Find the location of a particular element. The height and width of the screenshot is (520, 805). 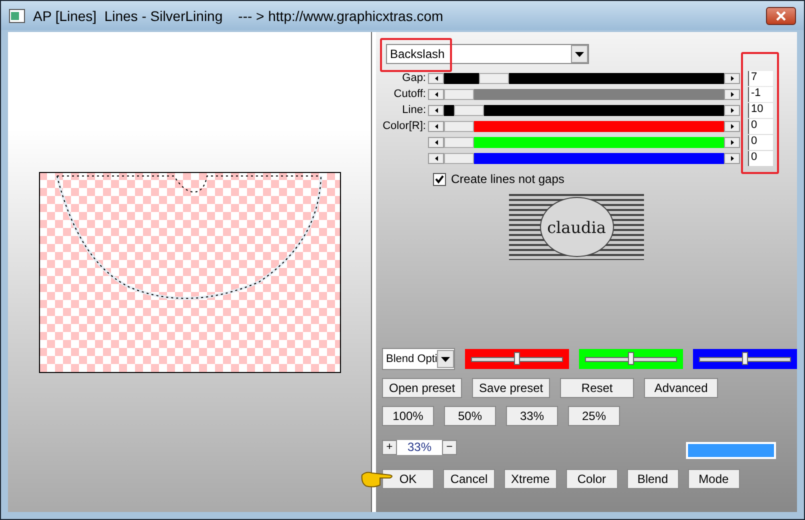

close-icon is located at coordinates (781, 15).